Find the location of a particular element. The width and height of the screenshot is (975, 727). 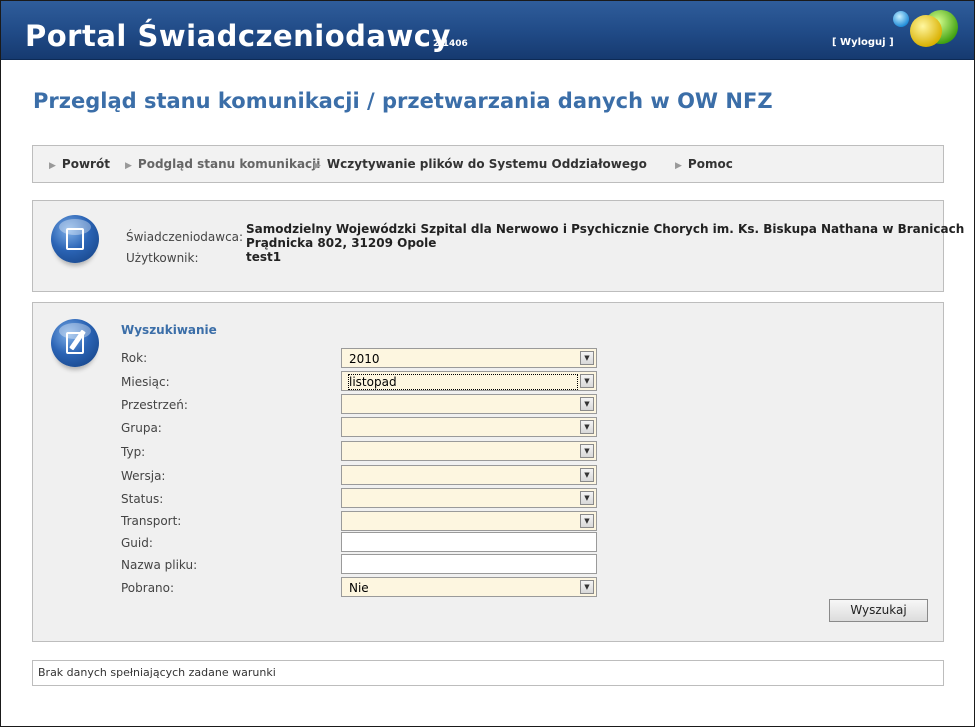

nav-help: ▶ Pomoc is located at coordinates (704, 164).